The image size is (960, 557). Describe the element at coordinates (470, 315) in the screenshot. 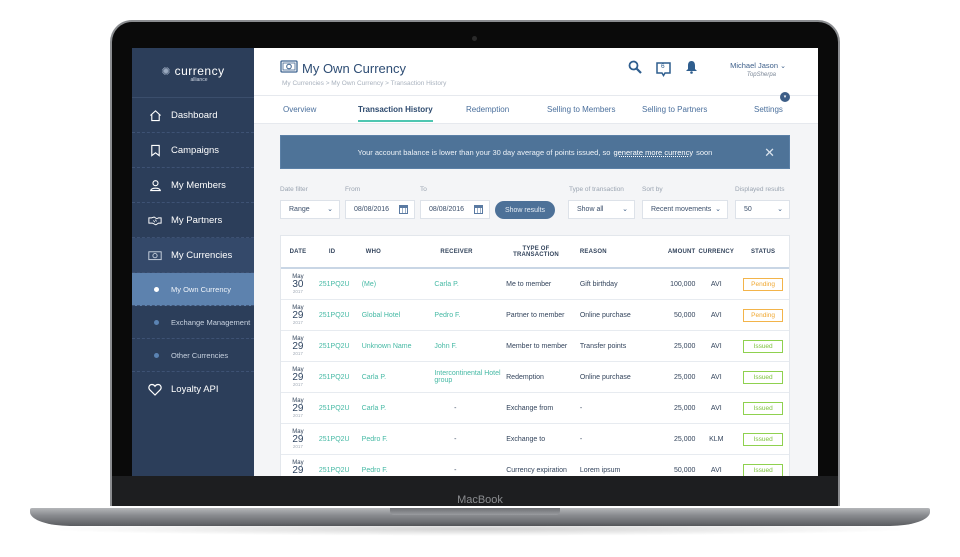

I see `receiver-link: Pedro F.` at that location.